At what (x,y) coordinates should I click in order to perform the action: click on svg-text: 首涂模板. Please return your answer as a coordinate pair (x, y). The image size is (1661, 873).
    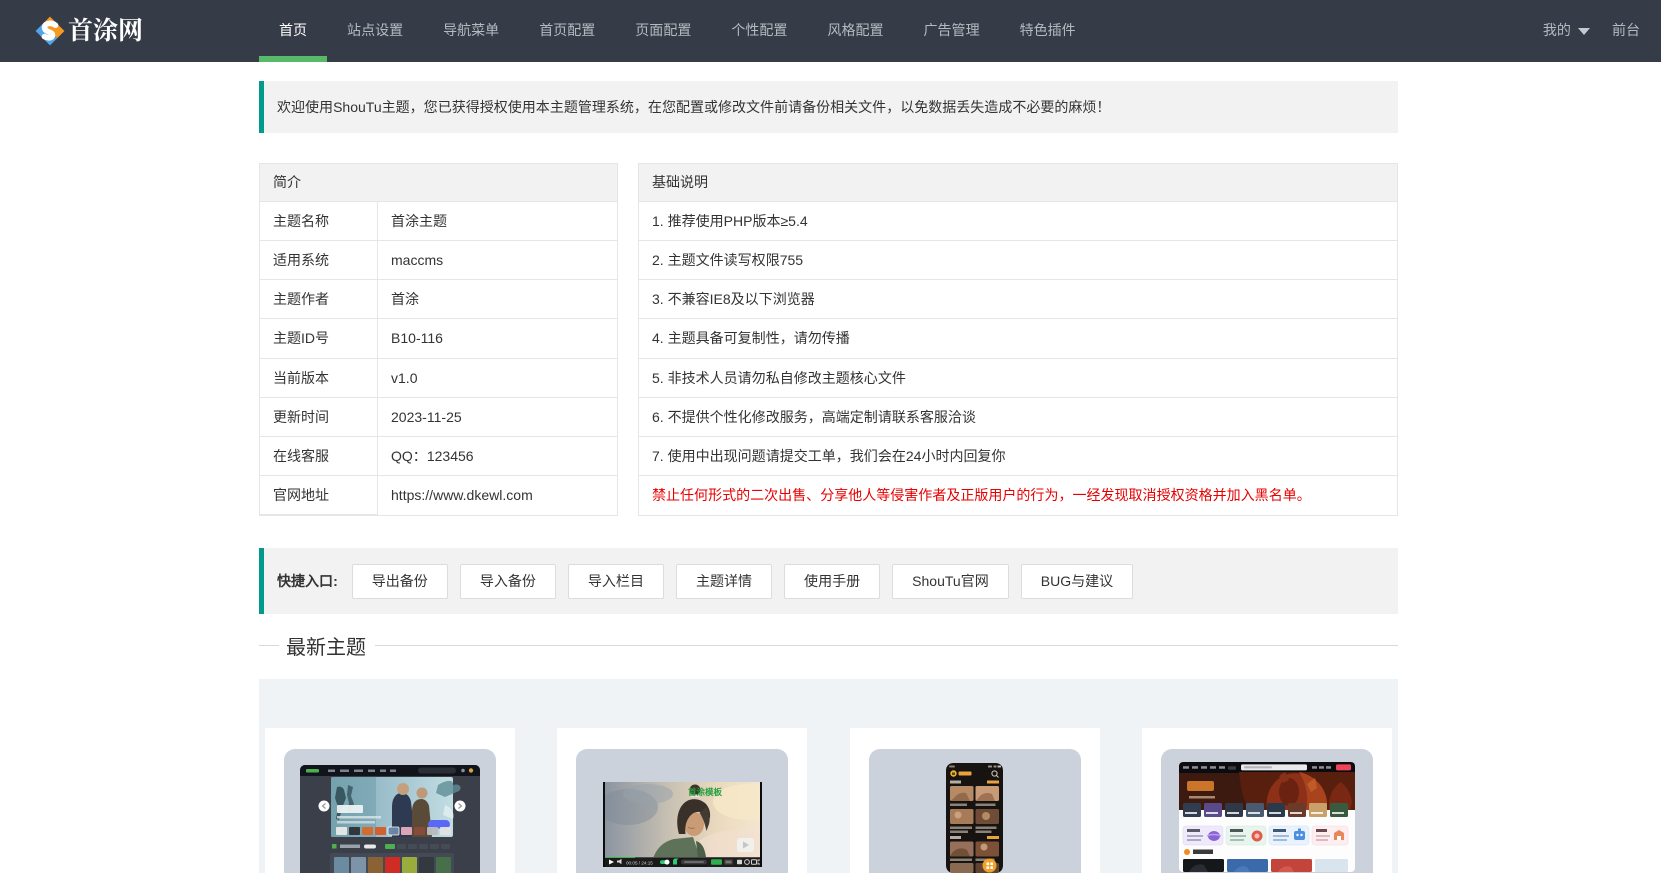
    Looking at the image, I should click on (705, 792).